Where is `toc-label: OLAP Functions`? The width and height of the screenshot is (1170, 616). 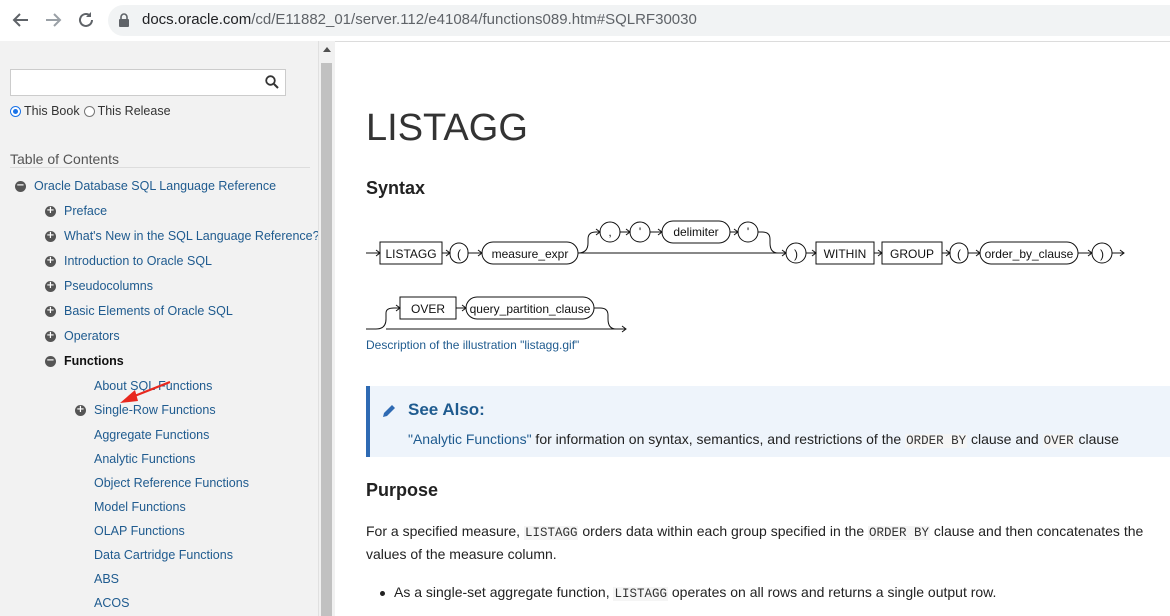 toc-label: OLAP Functions is located at coordinates (139, 531).